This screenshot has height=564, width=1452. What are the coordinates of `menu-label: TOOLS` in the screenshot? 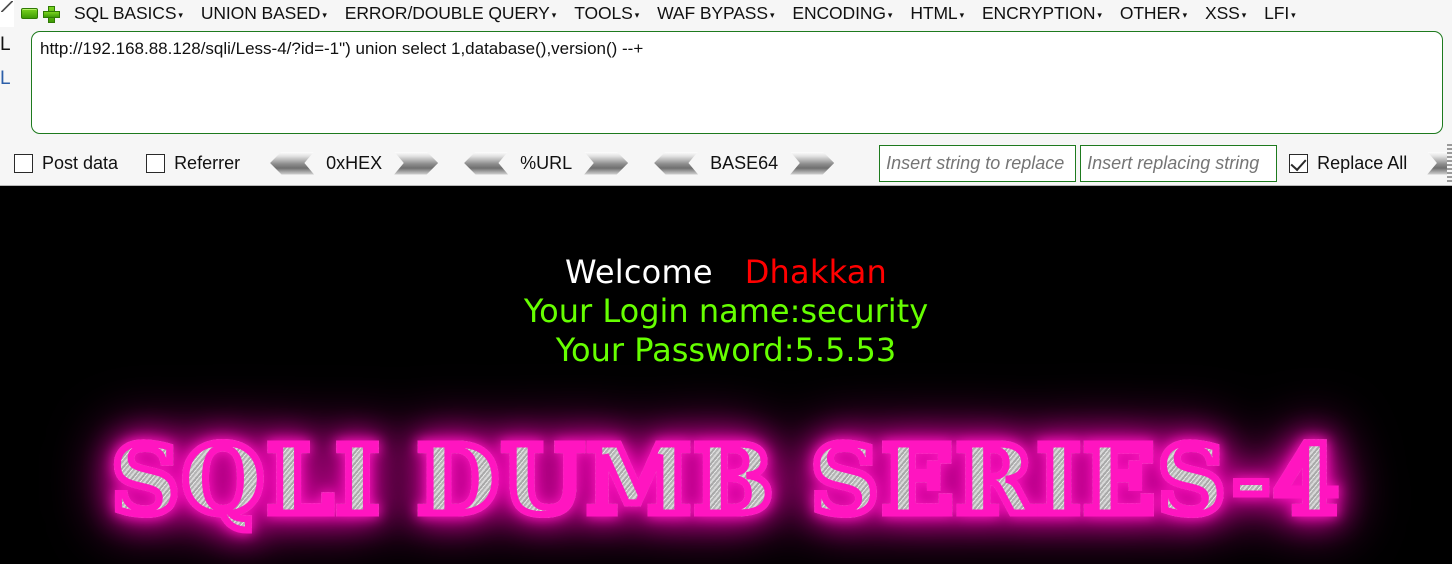 It's located at (603, 13).